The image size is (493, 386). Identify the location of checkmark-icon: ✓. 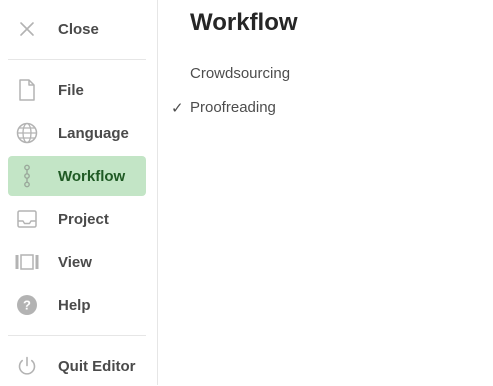
(177, 108).